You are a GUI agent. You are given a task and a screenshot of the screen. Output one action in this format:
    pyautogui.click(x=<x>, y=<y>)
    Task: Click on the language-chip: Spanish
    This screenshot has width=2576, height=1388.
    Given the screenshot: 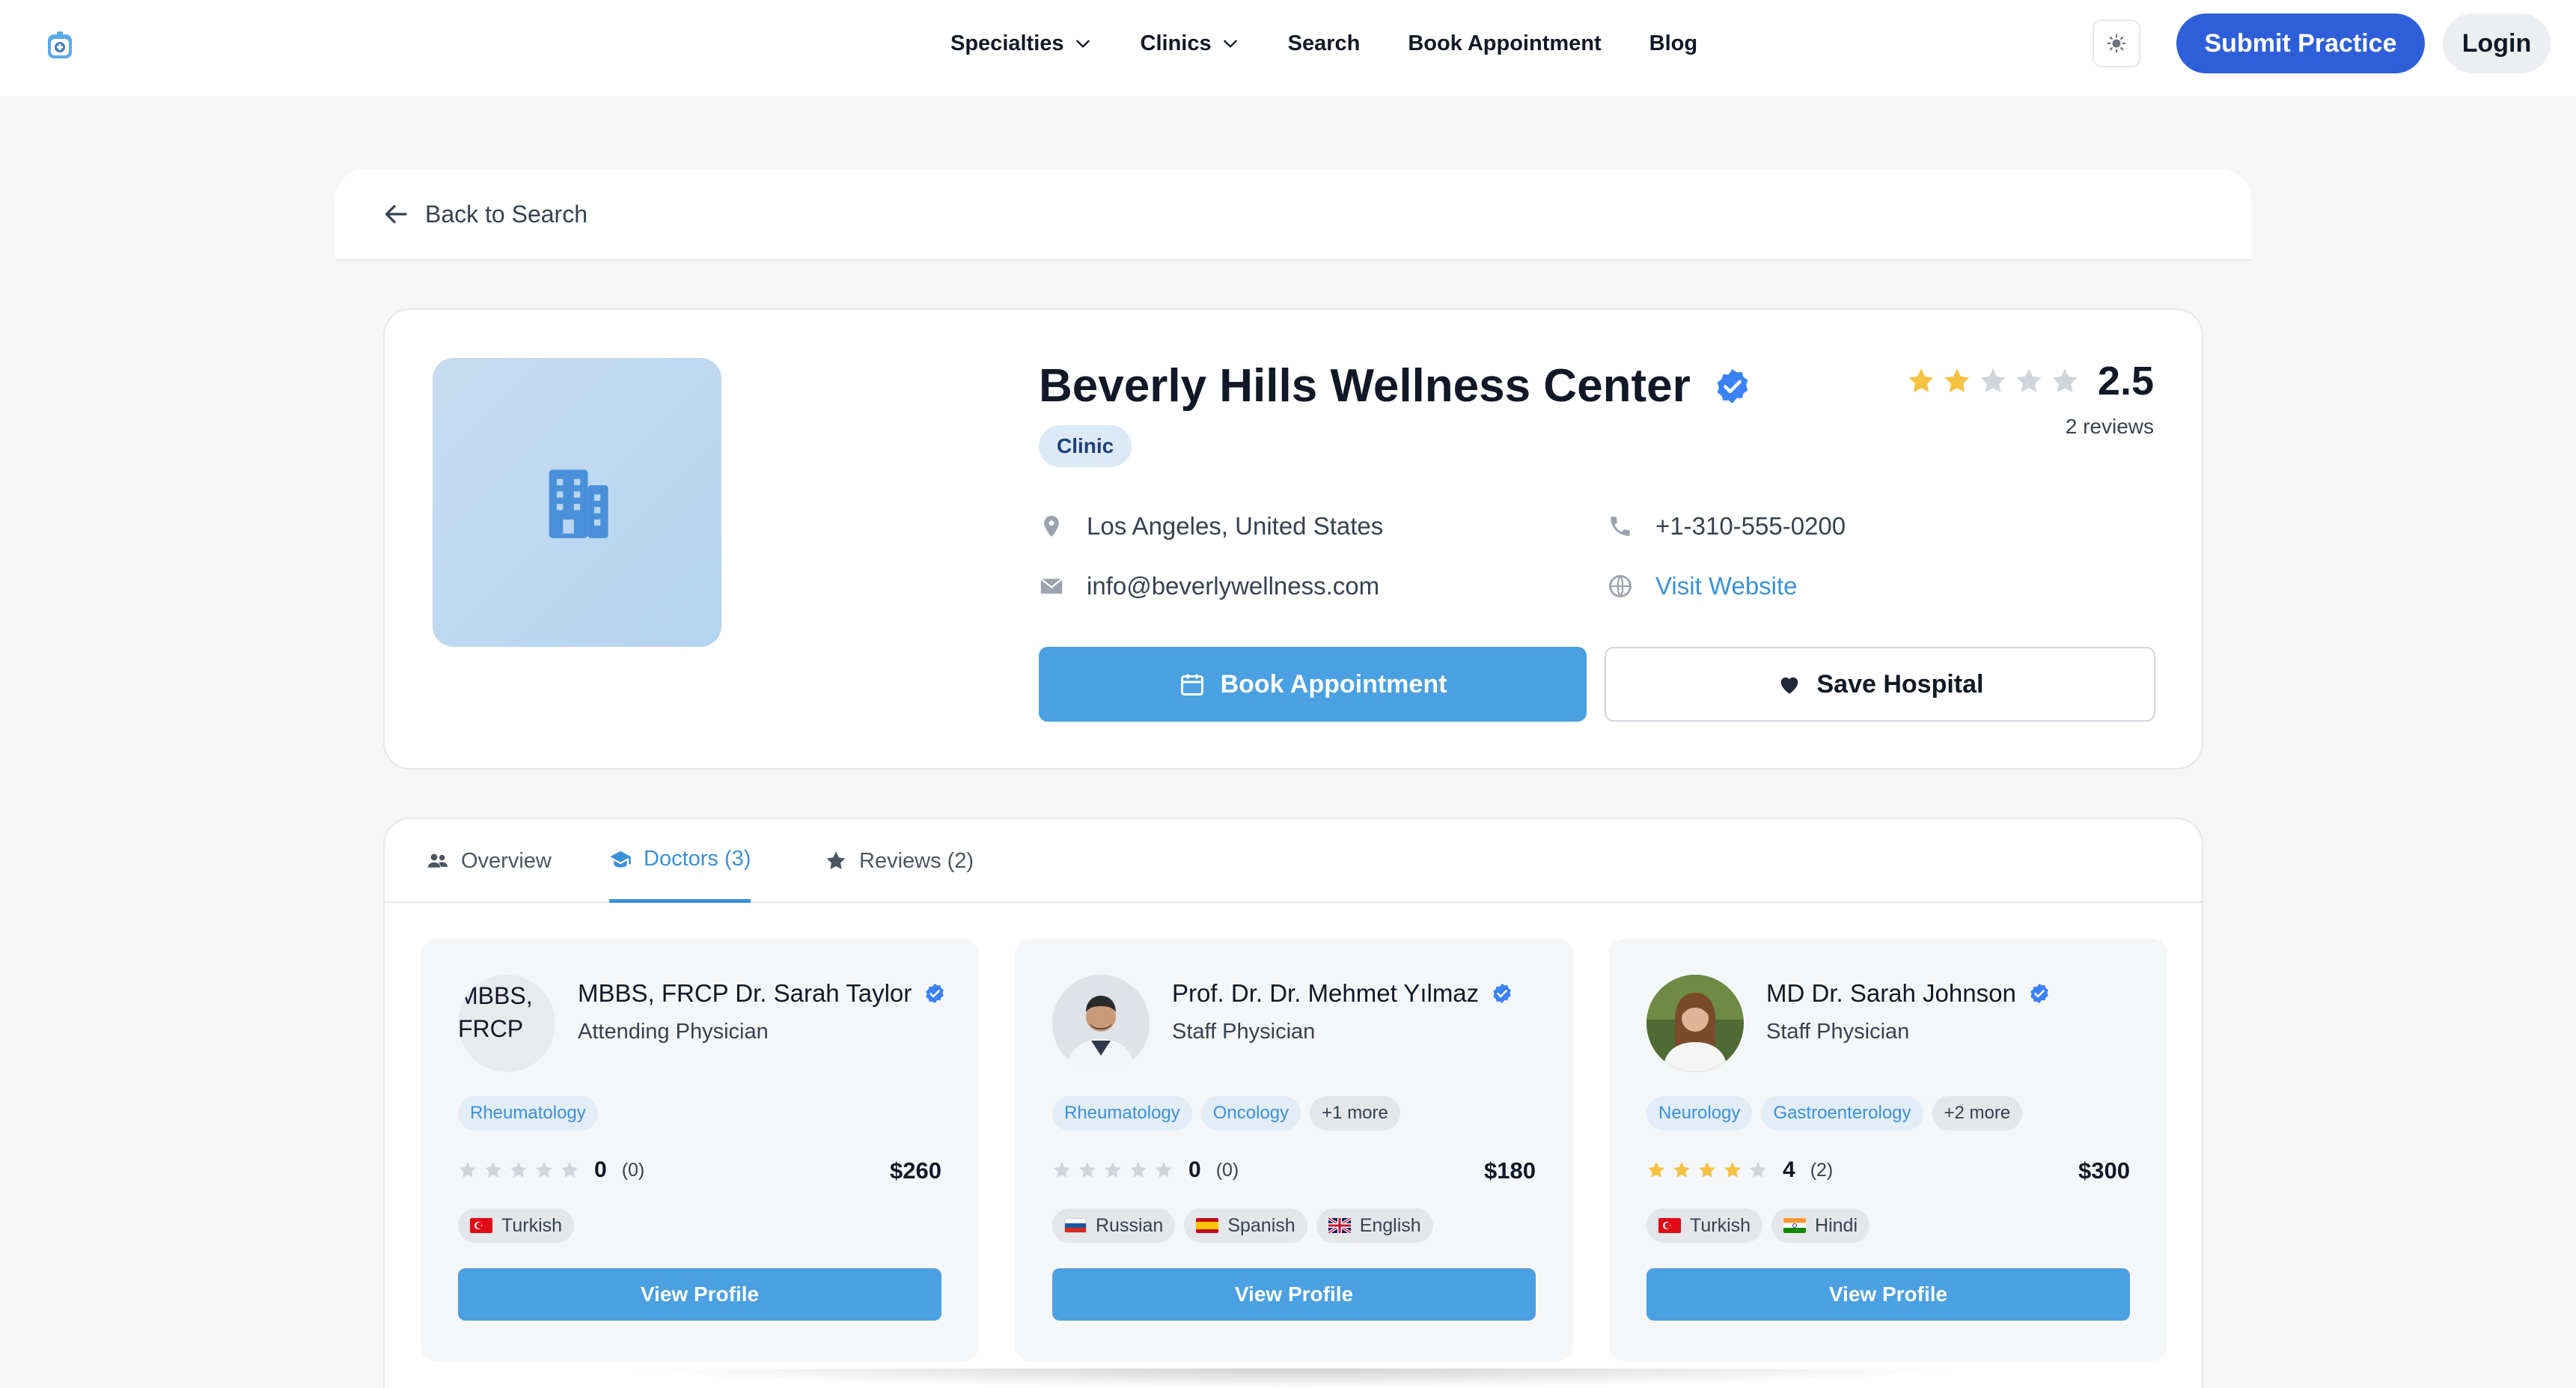 What is the action you would take?
    pyautogui.click(x=1245, y=1225)
    